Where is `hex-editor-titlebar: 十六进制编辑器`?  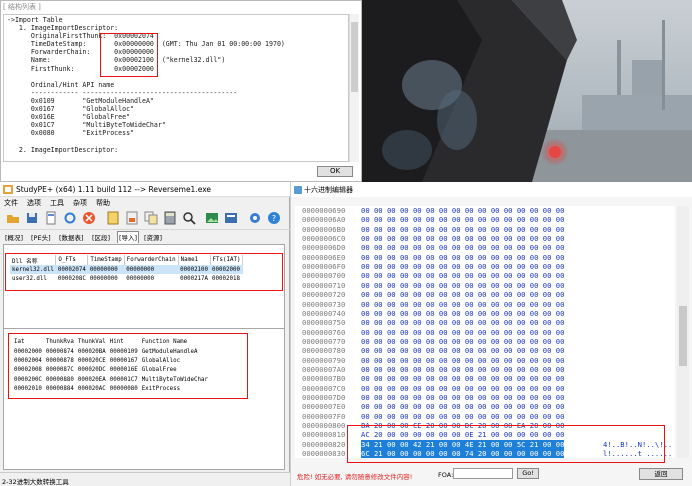
hex-editor-titlebar: 十六进制编辑器 is located at coordinates (491, 189).